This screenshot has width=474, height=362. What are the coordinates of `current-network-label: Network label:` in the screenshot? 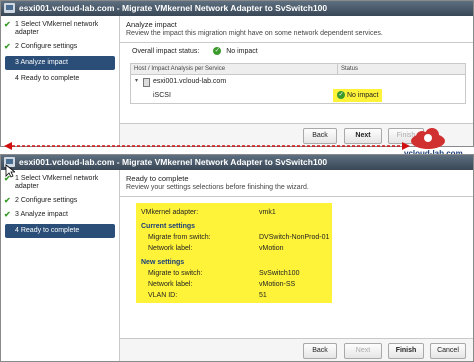 It's located at (170, 248).